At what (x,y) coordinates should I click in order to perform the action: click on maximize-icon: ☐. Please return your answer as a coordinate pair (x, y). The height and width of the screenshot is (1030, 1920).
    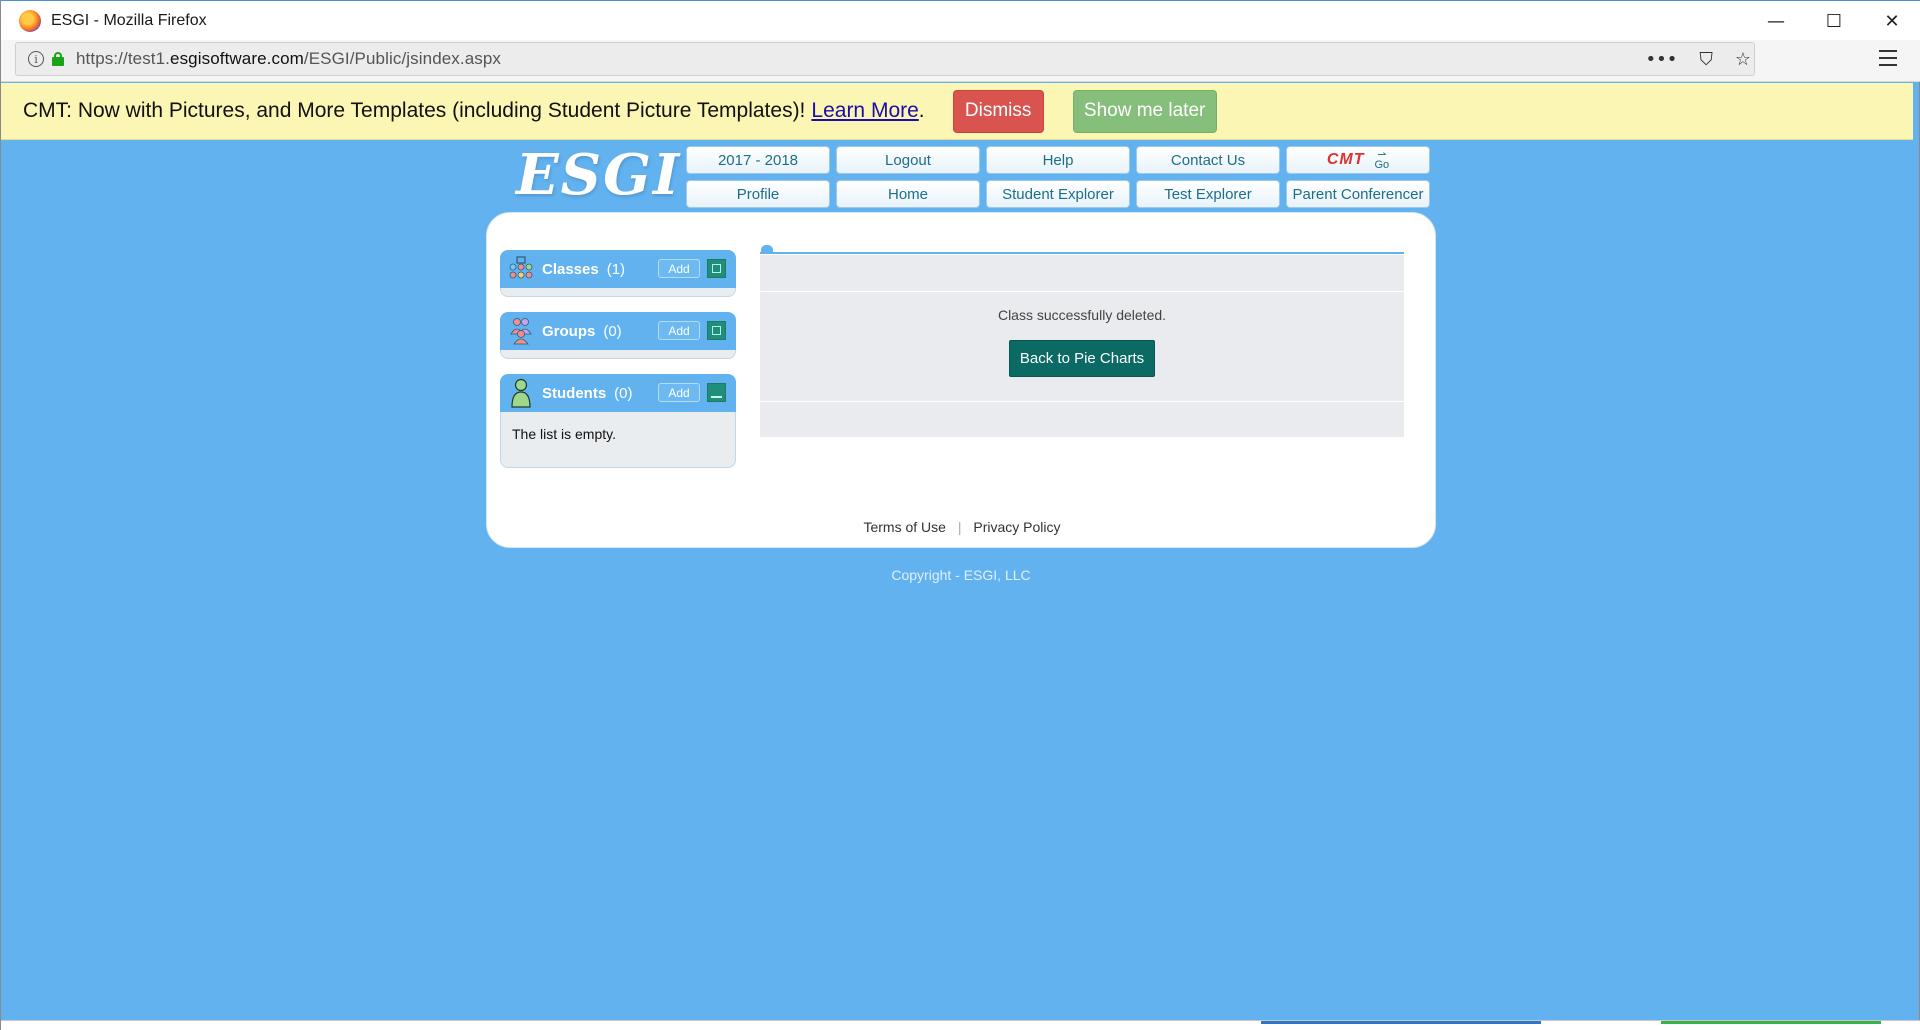
    Looking at the image, I should click on (1834, 21).